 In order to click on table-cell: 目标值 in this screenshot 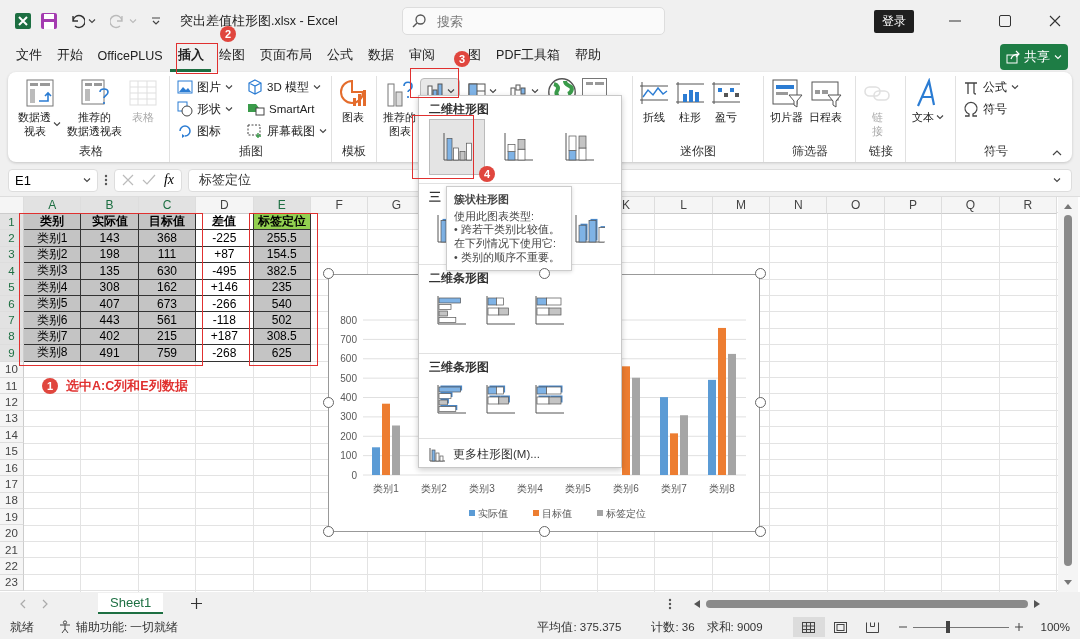, I will do `click(167, 222)`.